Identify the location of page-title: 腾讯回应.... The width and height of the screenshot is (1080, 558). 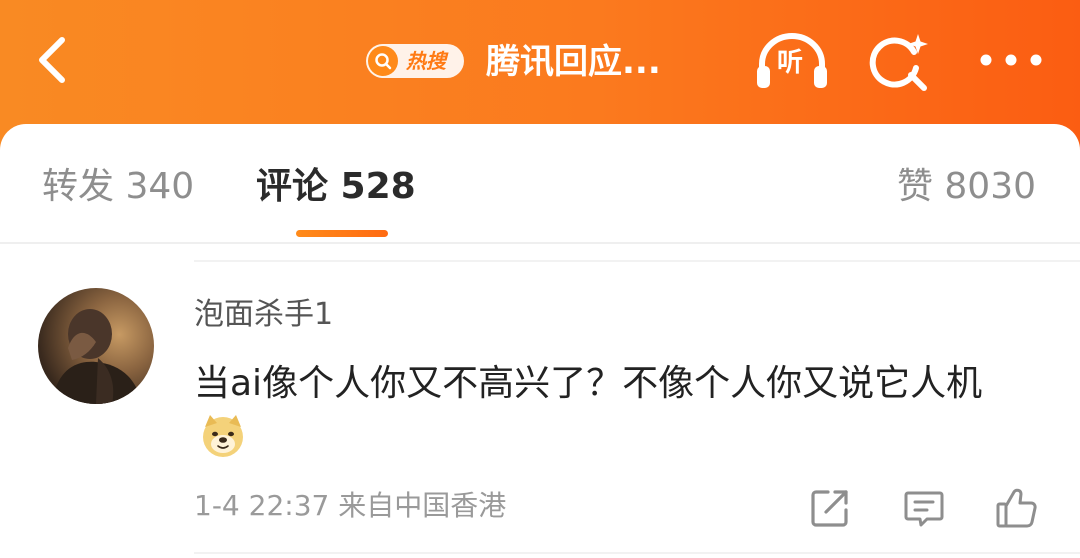
(573, 62).